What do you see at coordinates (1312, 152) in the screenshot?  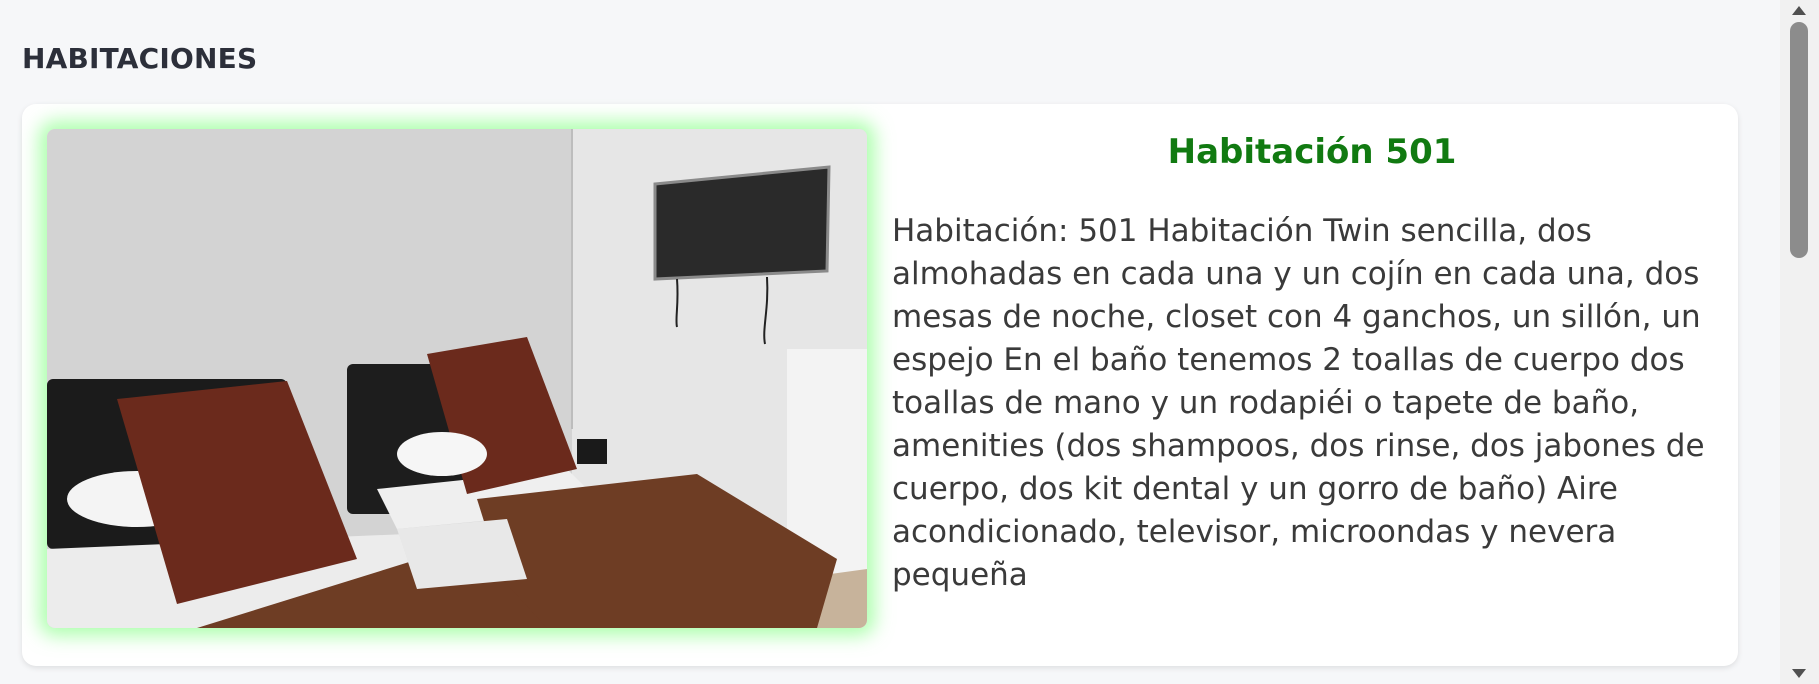 I see `room-title: Habitación 501` at bounding box center [1312, 152].